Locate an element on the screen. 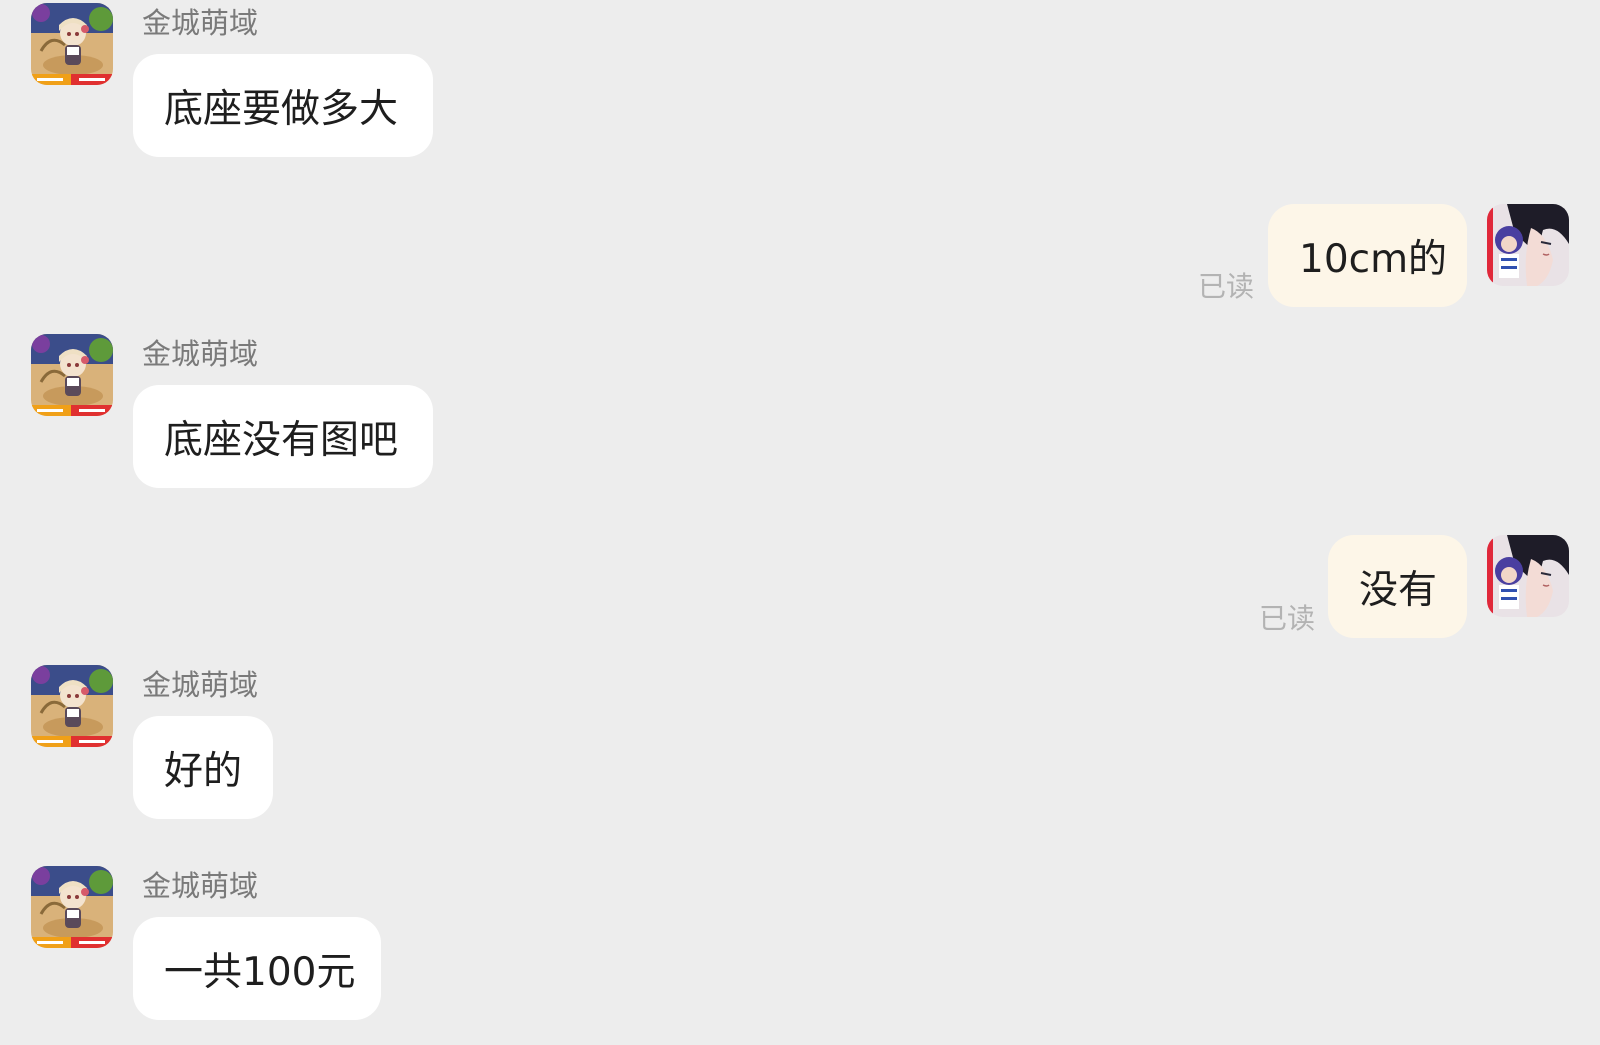 The image size is (1600, 1045). outgoing-message-bubble: 没有 is located at coordinates (1397, 586).